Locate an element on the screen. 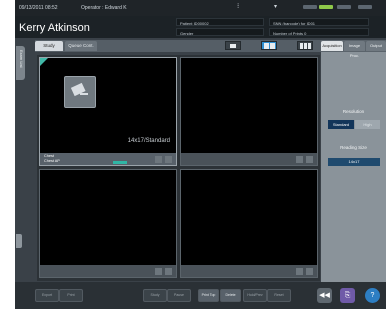  status-bar: 09/13/2011 08:52 Operator : Edward K ⁝ ▾ is located at coordinates (200, 8).